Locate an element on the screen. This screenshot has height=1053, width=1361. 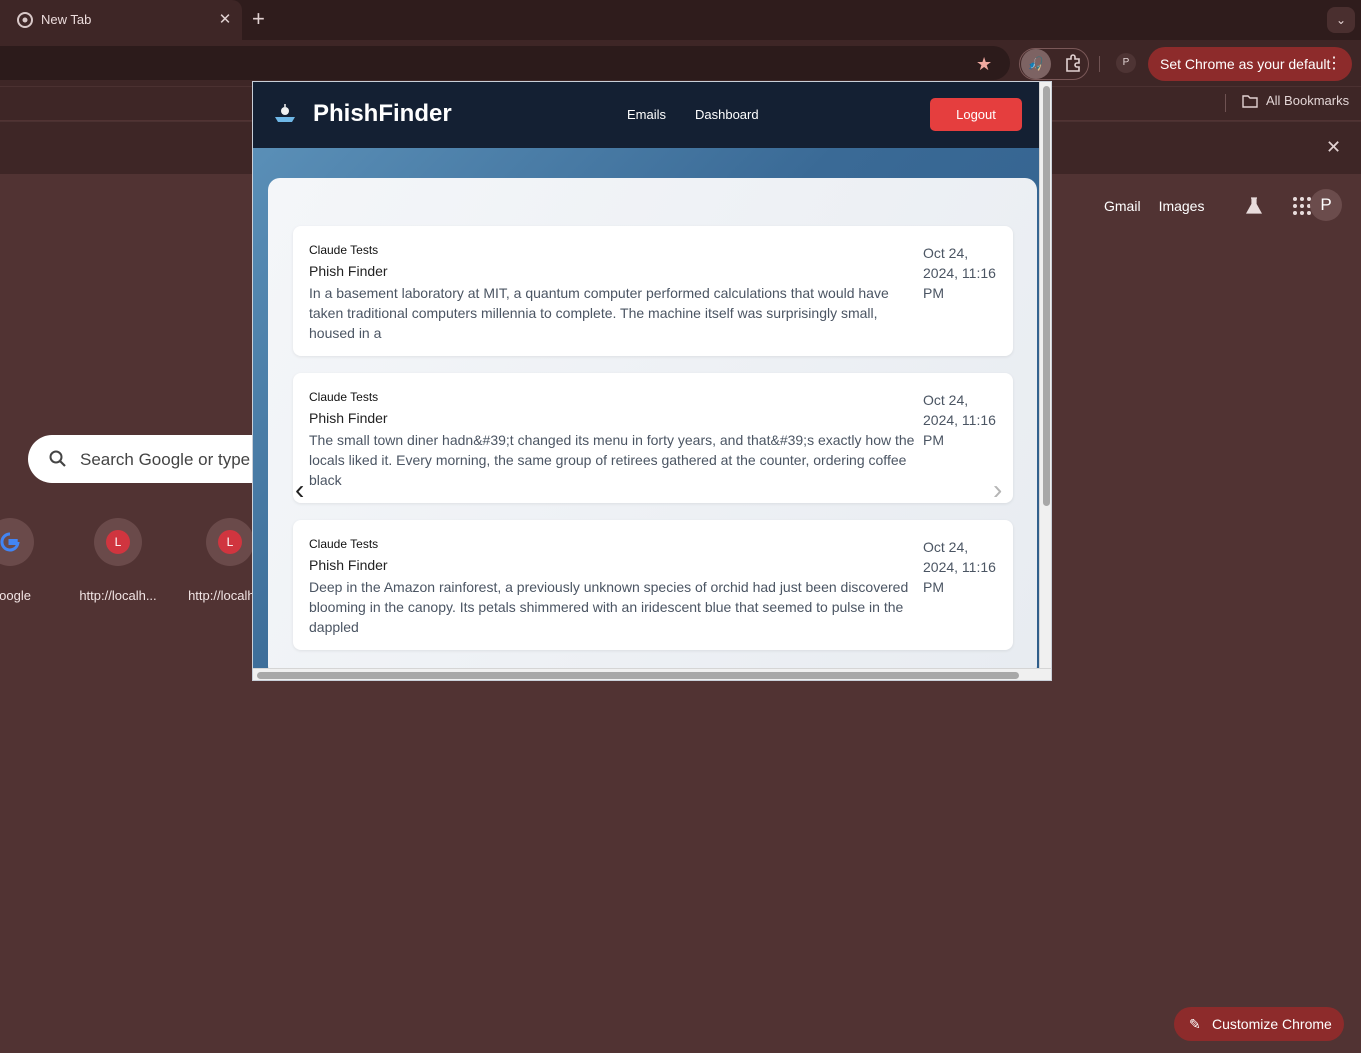
nav-dashboard: Dashboard is located at coordinates (727, 114).